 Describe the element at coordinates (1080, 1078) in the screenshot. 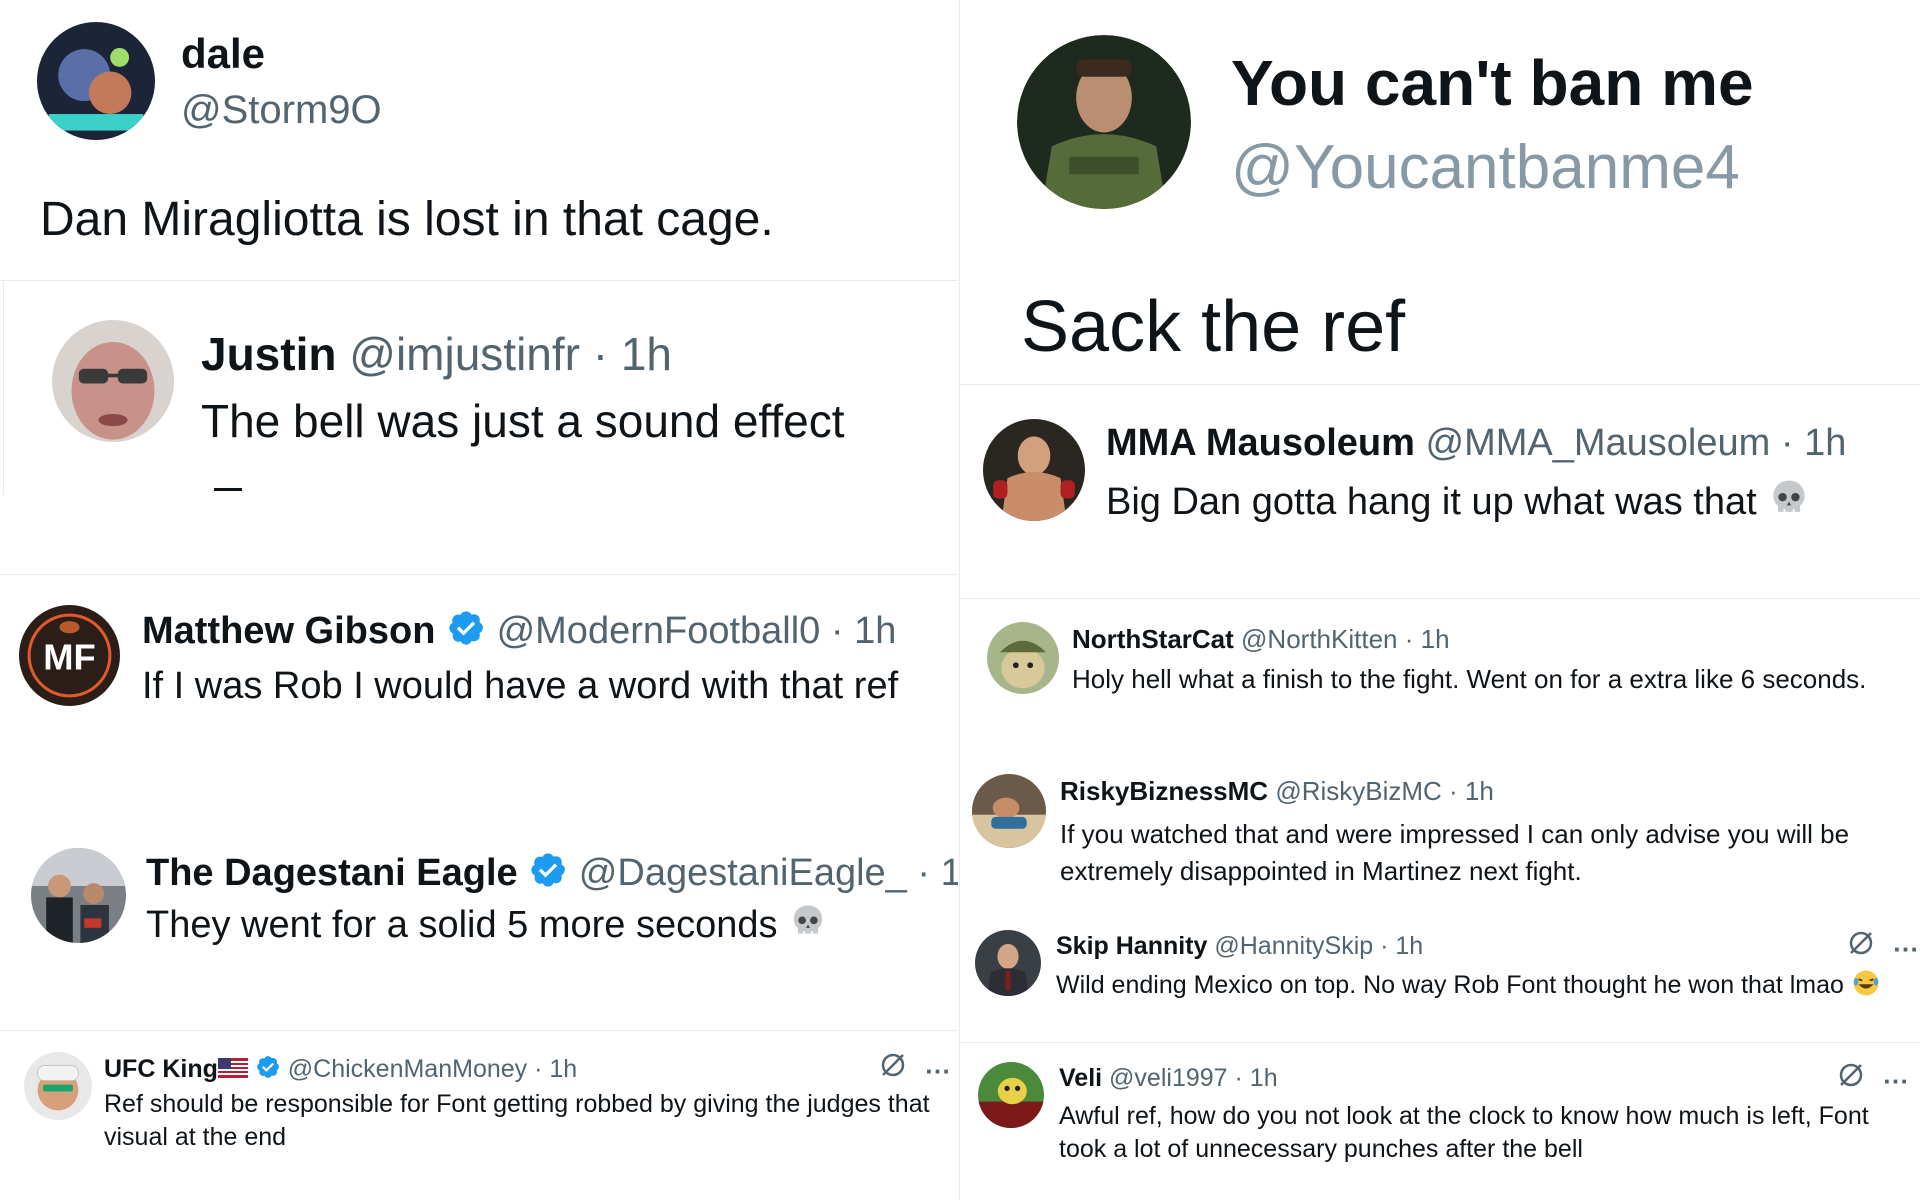

I see `display-name: Veli` at that location.